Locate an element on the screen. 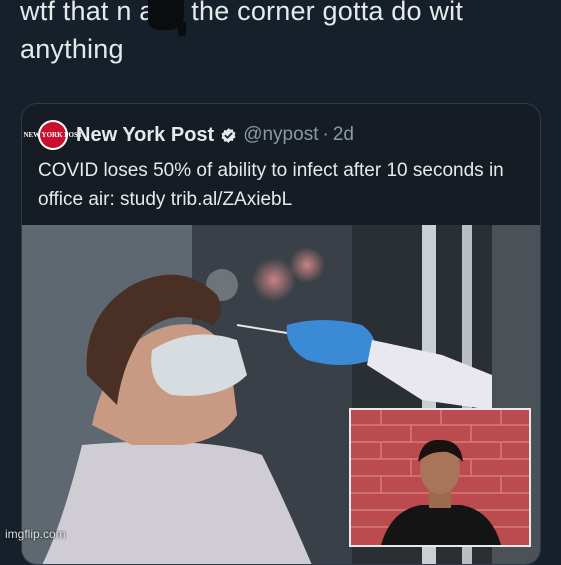 The width and height of the screenshot is (561, 565). imgflip-watermark: imgflip.com is located at coordinates (35, 534).